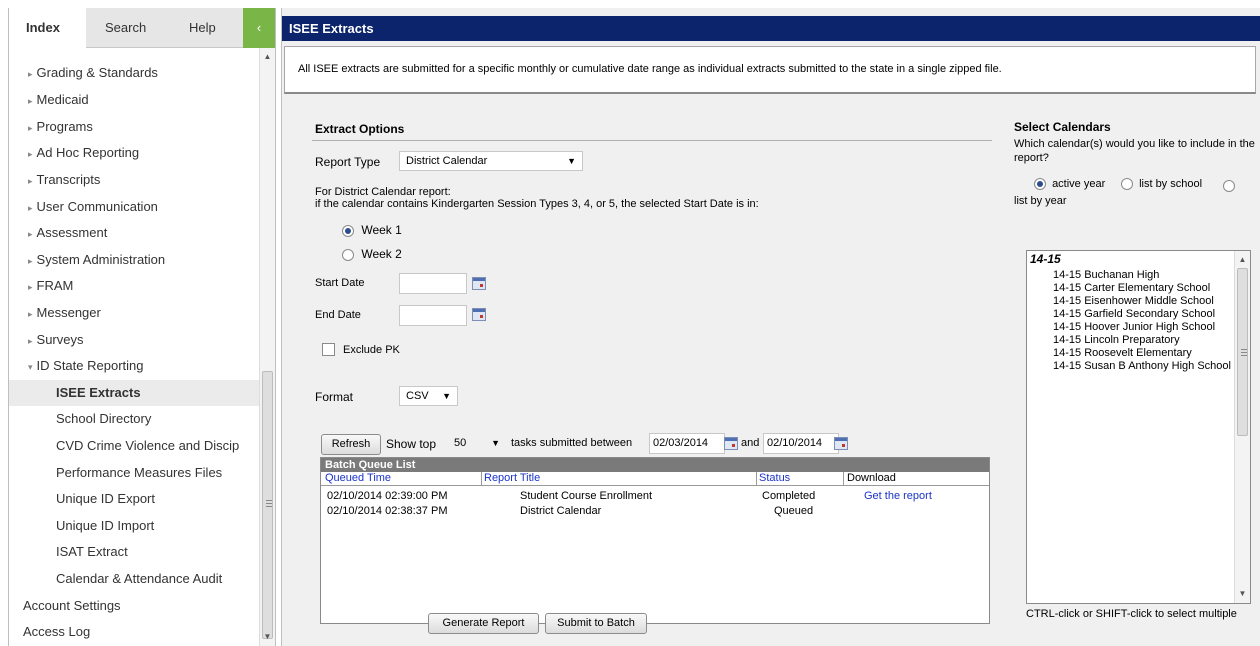 This screenshot has width=1260, height=646. What do you see at coordinates (134, 526) in the screenshot?
I see `nav-subitem-unique-id-import: Unique ID Import` at bounding box center [134, 526].